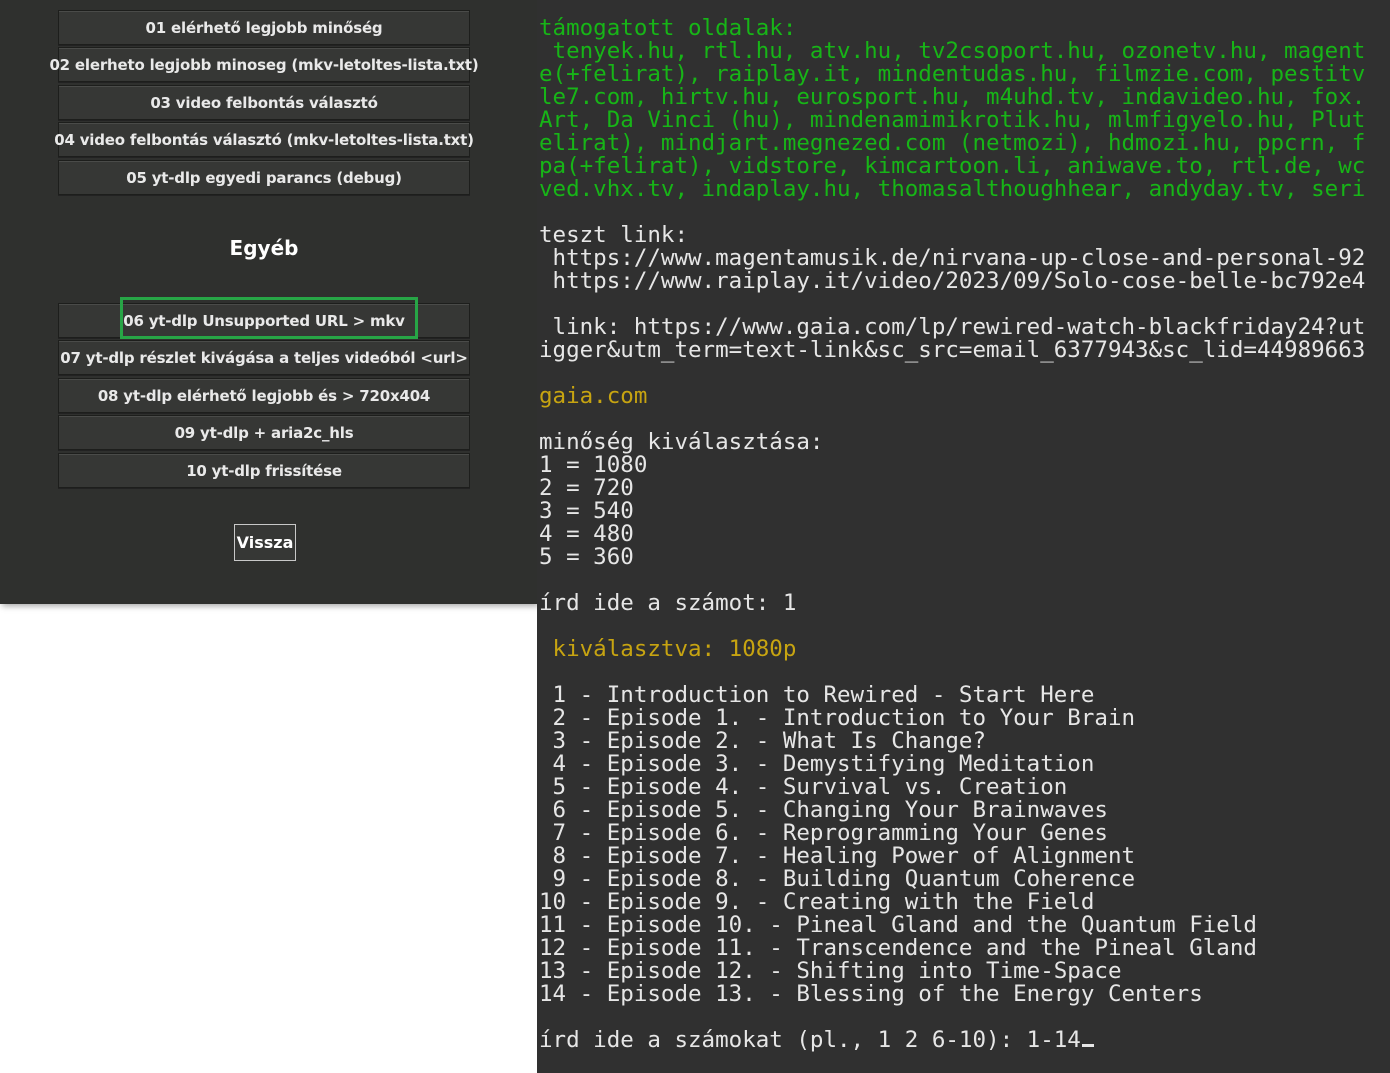 This screenshot has width=1390, height=1073. Describe the element at coordinates (264, 320) in the screenshot. I see `menu-item-06: 06 yt-dlp Unsupported URL > mkv` at that location.